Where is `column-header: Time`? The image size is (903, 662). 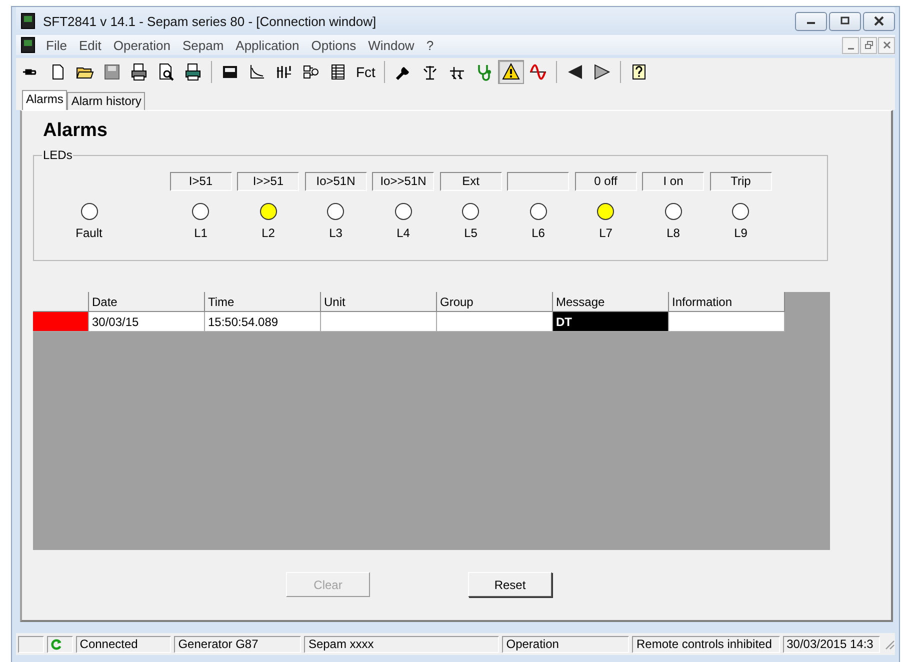
column-header: Time is located at coordinates (262, 302).